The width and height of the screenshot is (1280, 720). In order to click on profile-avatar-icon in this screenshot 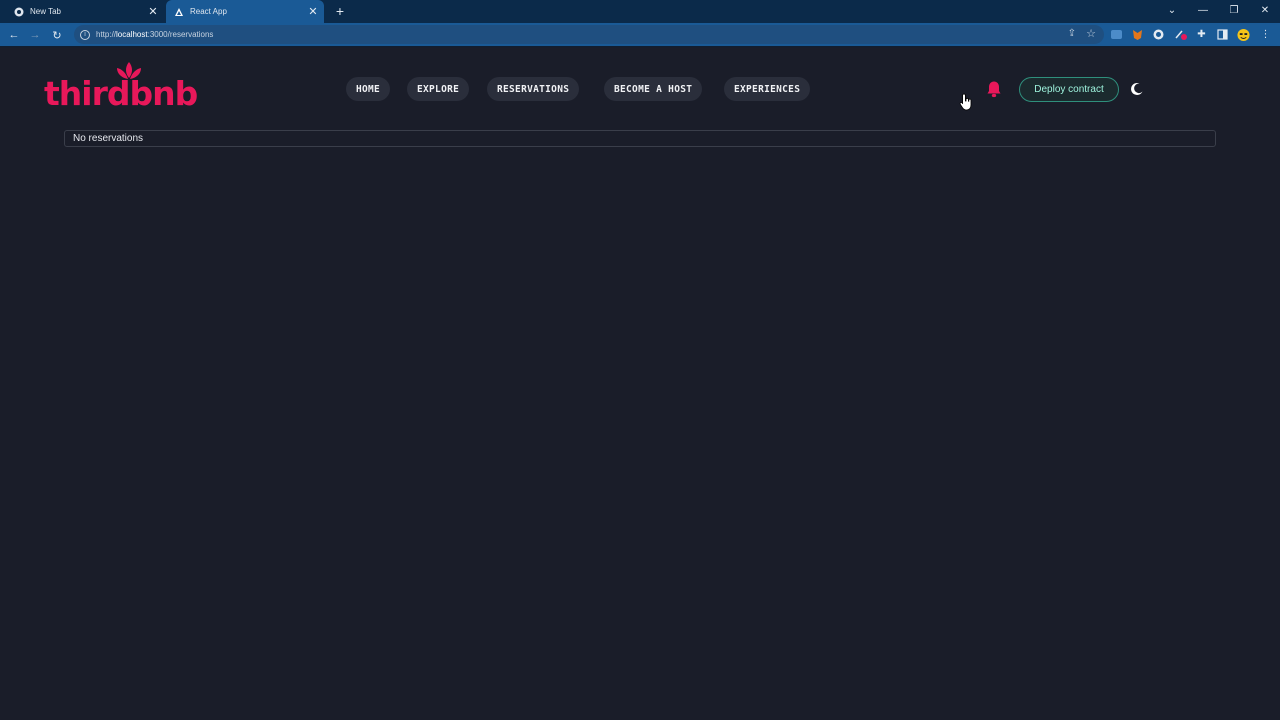, I will do `click(1243, 34)`.